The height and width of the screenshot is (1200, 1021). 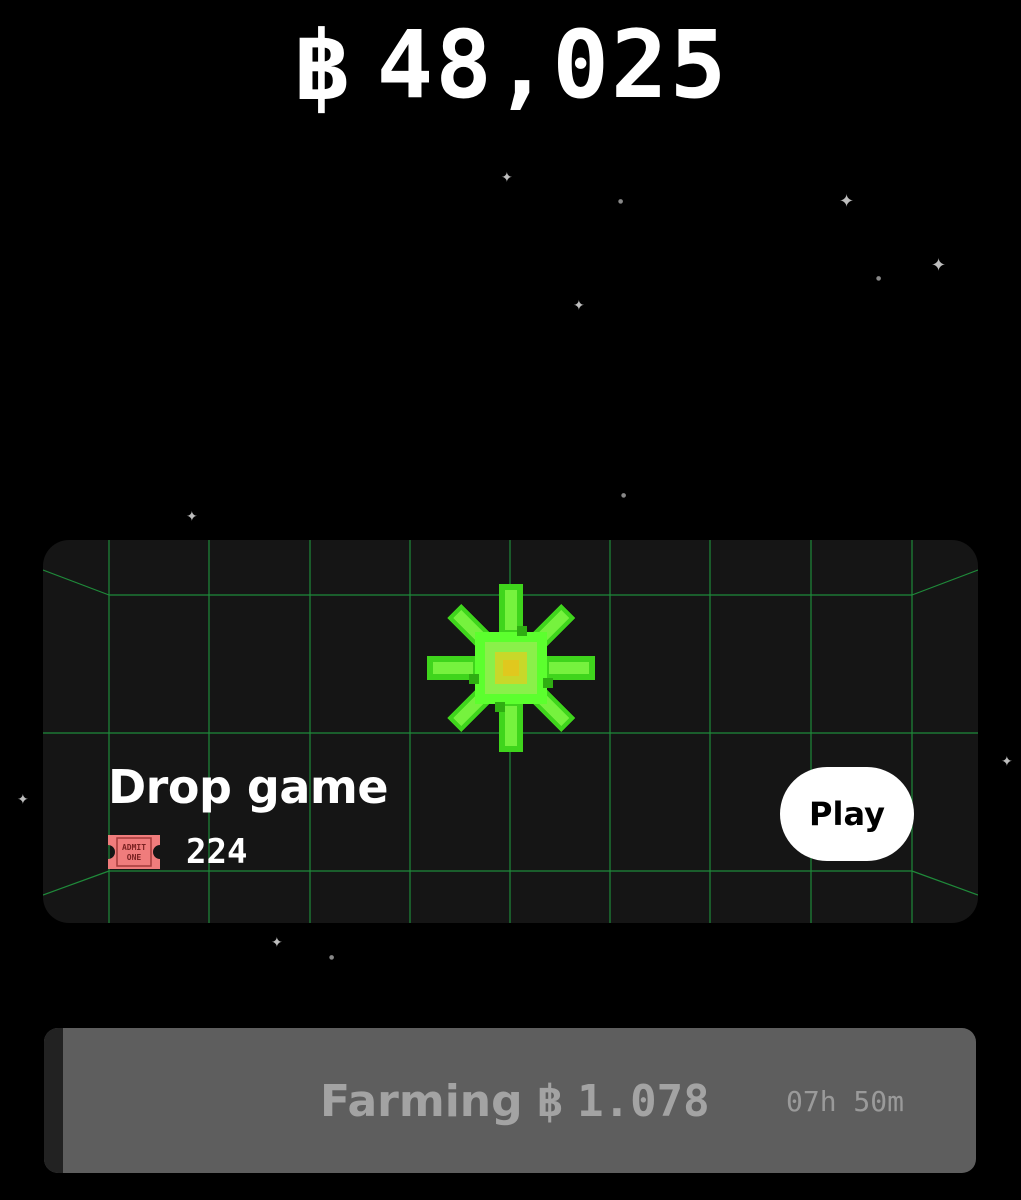 I want to click on ticket-count: 224, so click(x=217, y=852).